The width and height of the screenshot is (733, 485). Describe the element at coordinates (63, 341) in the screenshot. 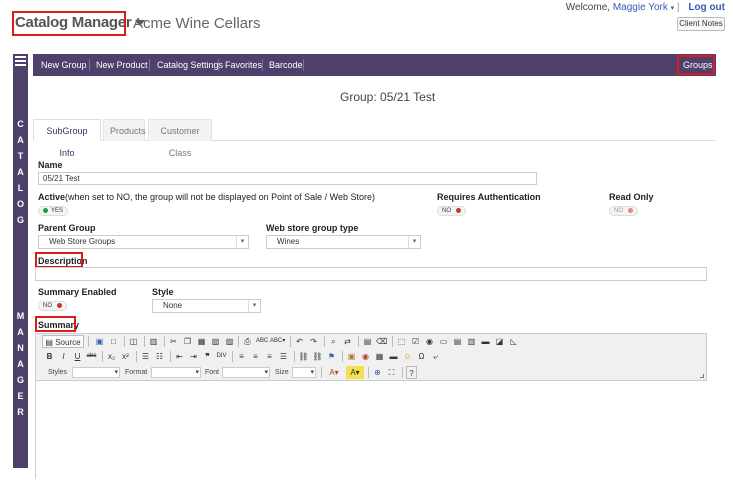

I see `source-button: ▤ Source` at that location.